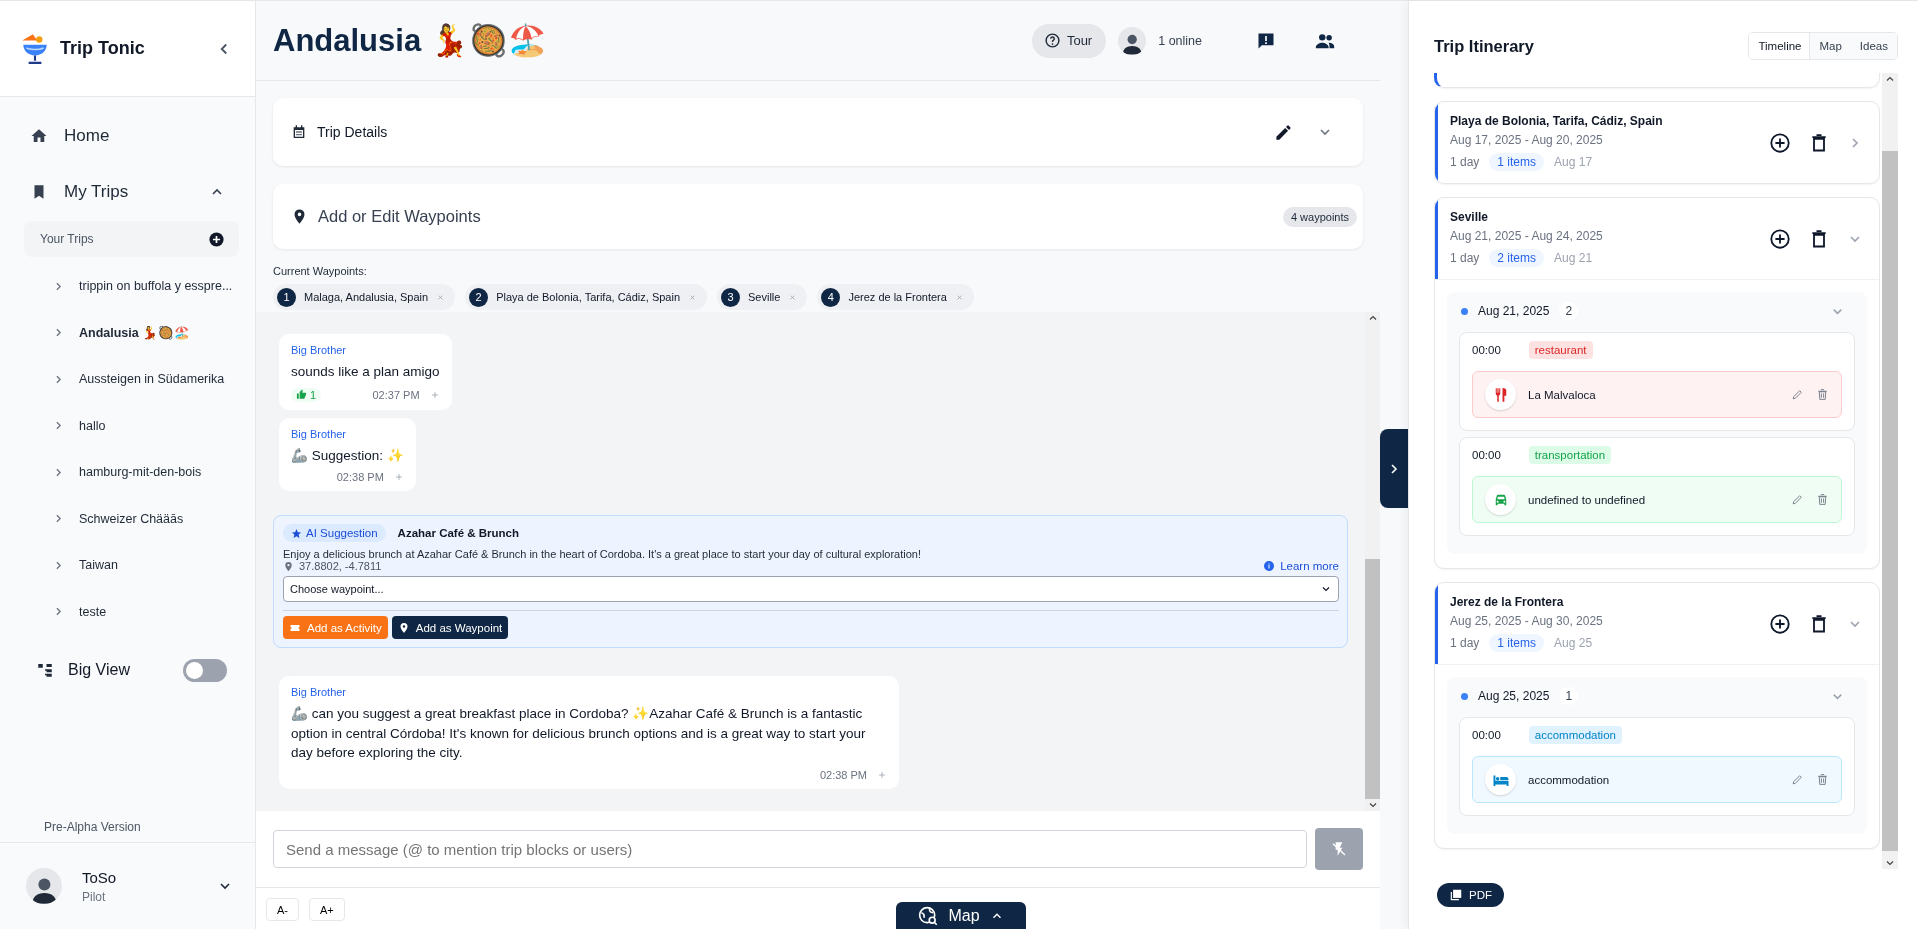 Image resolution: width=1918 pixels, height=929 pixels. What do you see at coordinates (790, 849) in the screenshot?
I see `message-field: Send a message (@ to mention trip blocks or users)` at bounding box center [790, 849].